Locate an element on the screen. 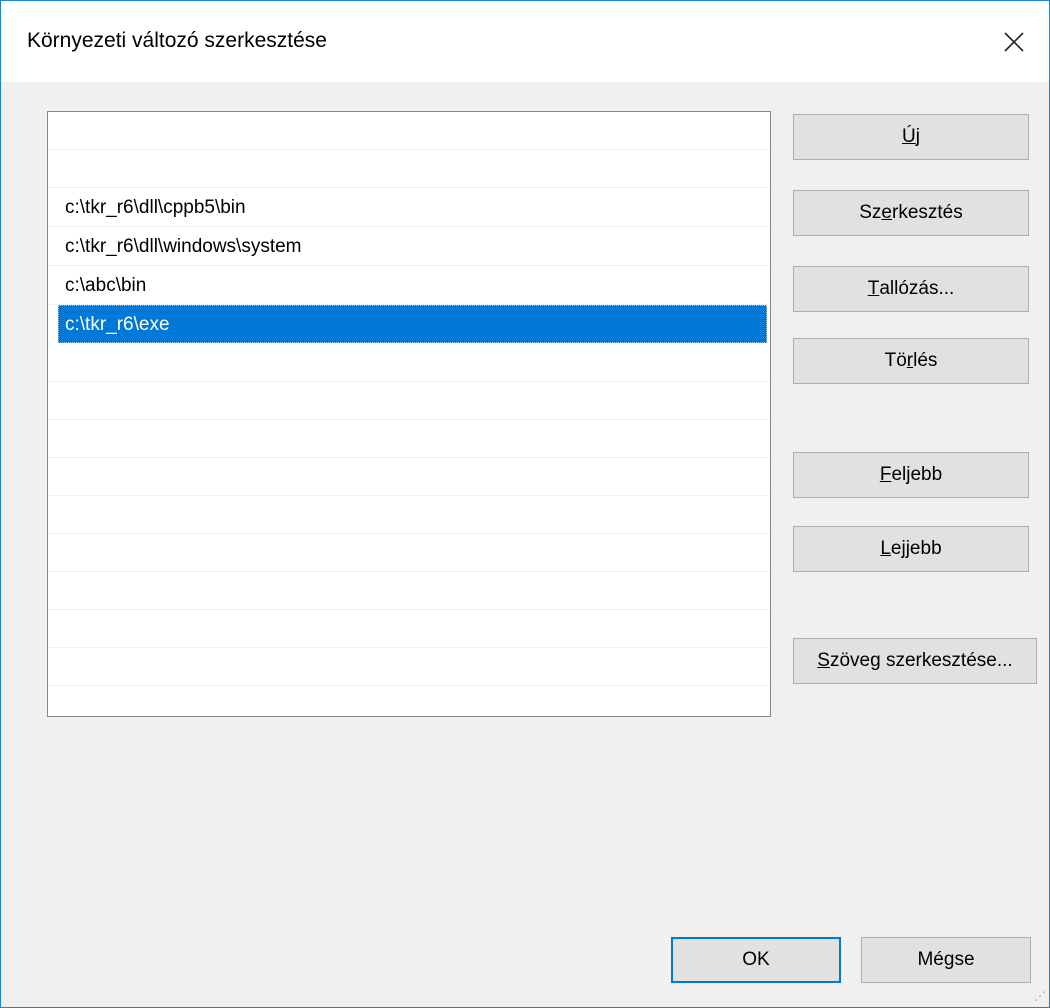 This screenshot has height=1008, width=1050. close-button is located at coordinates (1014, 41).